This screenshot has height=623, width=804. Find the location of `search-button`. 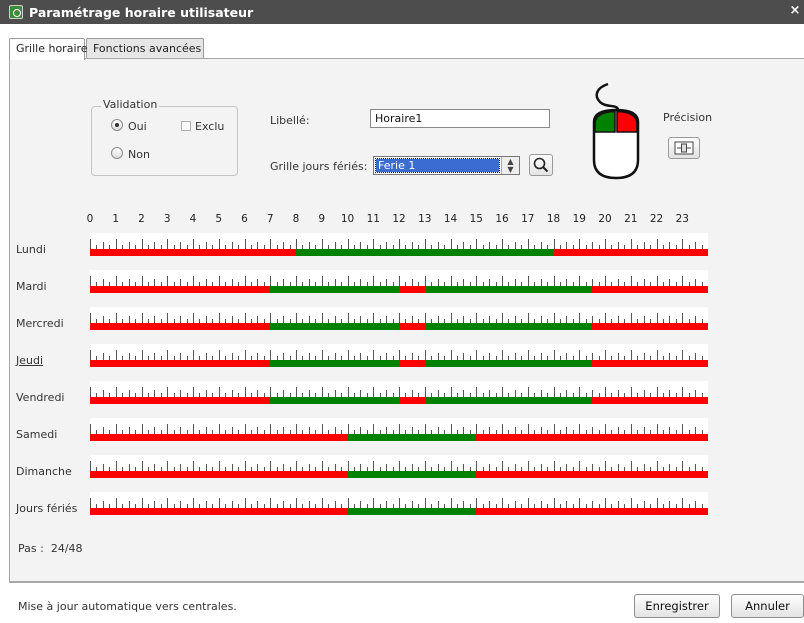

search-button is located at coordinates (541, 165).